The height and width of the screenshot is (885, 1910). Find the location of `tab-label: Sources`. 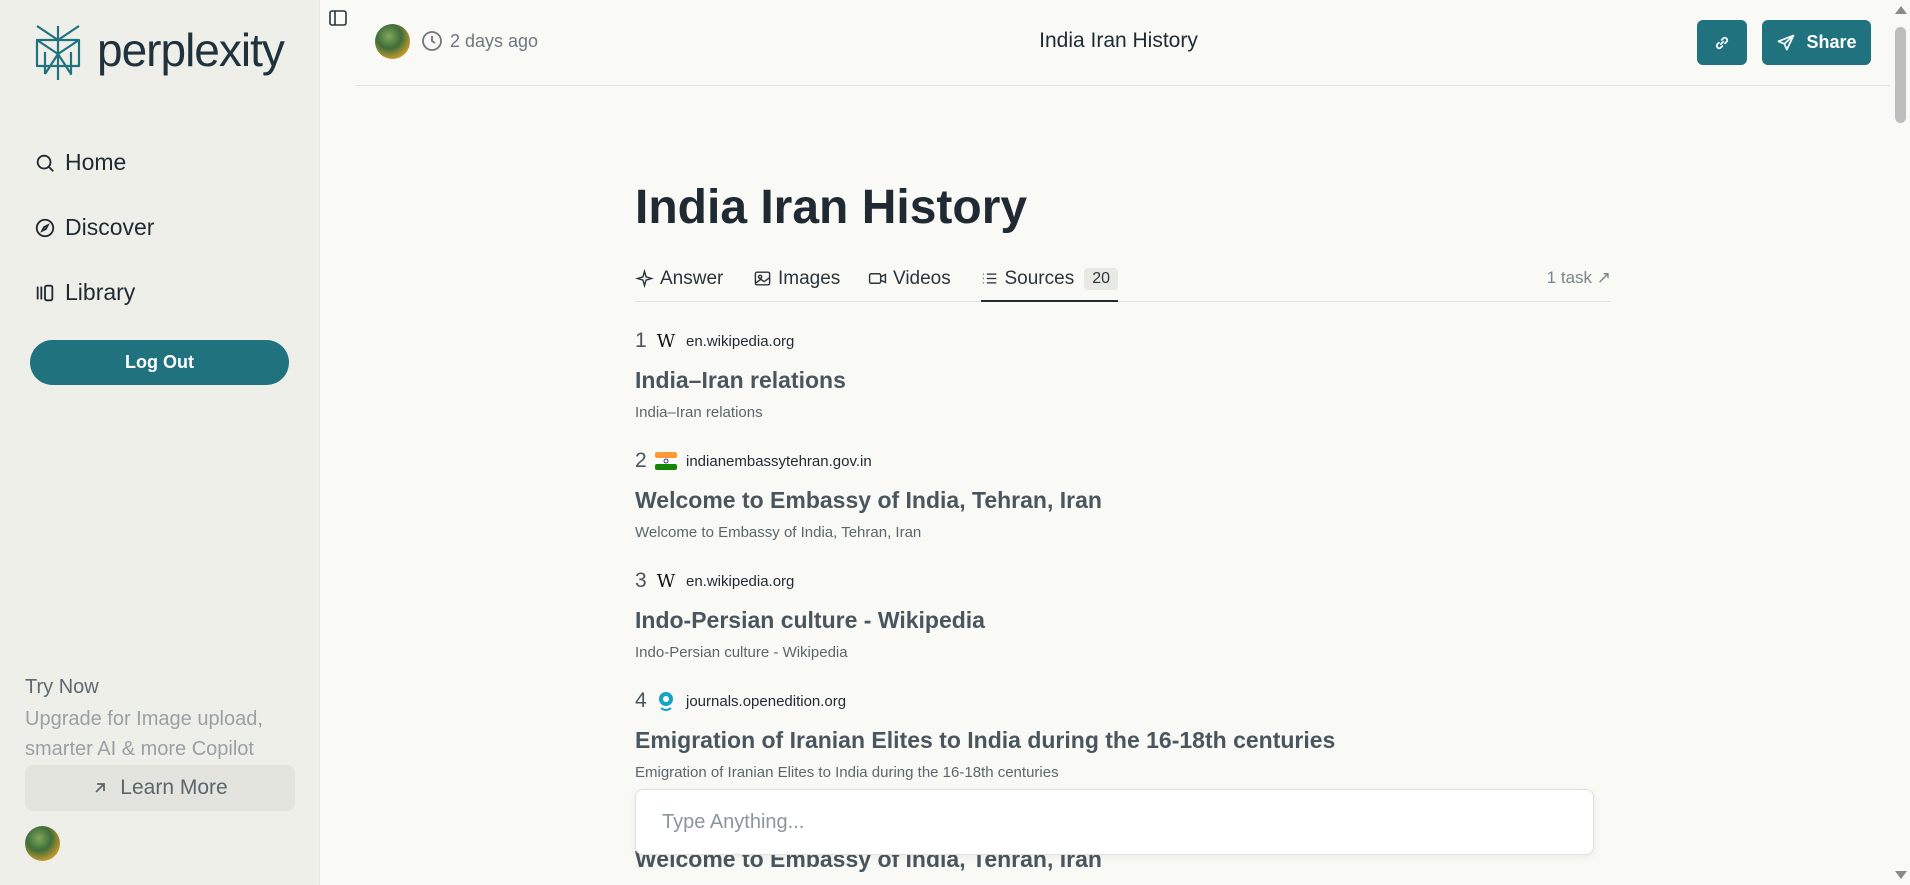

tab-label: Sources is located at coordinates (1039, 278).